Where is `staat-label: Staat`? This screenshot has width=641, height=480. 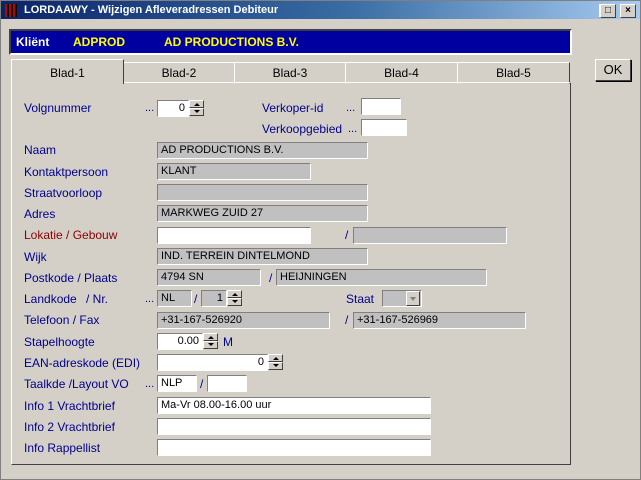 staat-label: Staat is located at coordinates (360, 299).